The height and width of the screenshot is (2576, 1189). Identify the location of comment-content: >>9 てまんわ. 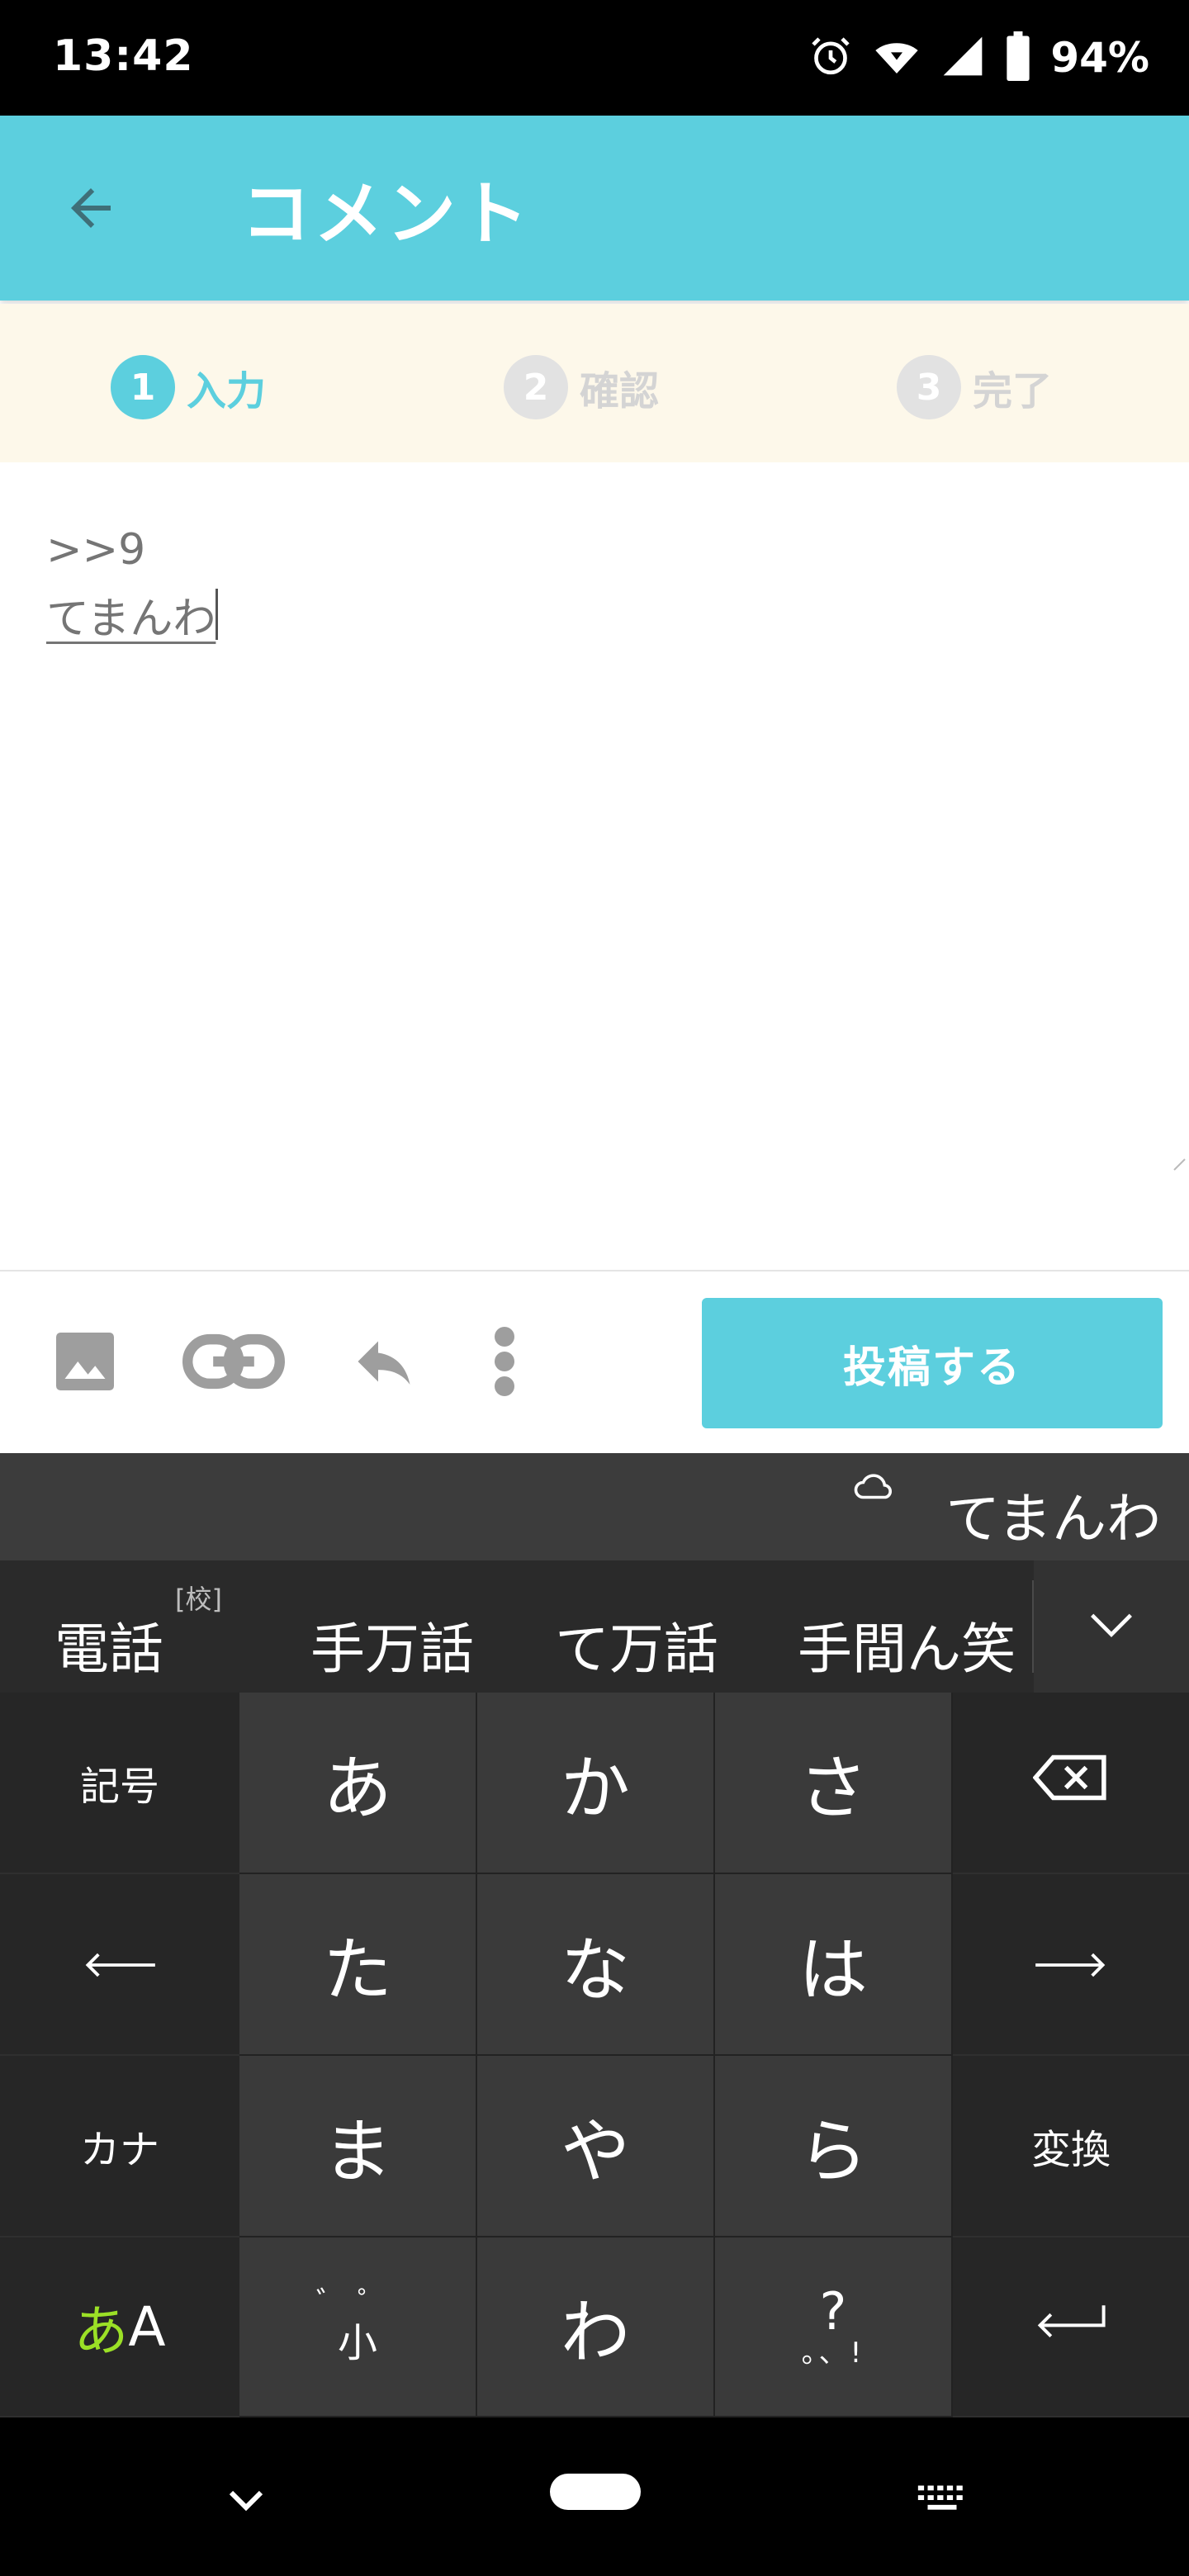
(132, 584).